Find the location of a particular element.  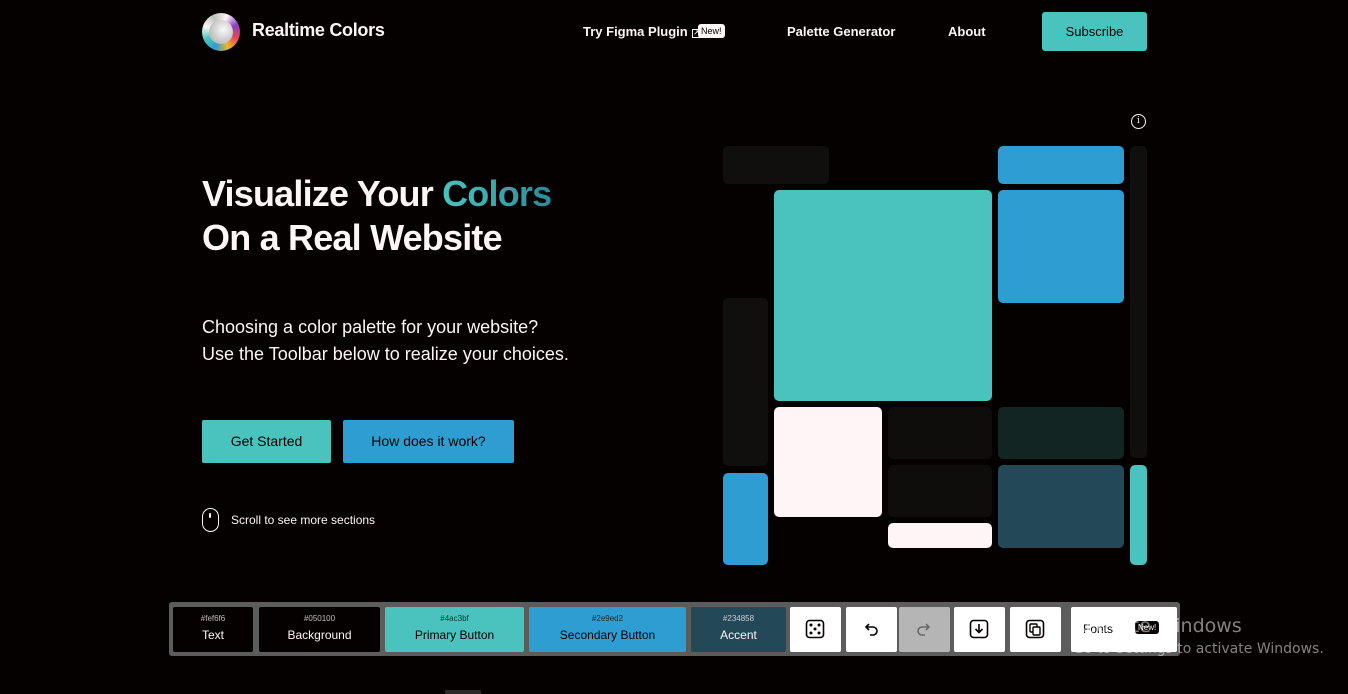

hero-title-part1: Visualize Your is located at coordinates (322, 193).